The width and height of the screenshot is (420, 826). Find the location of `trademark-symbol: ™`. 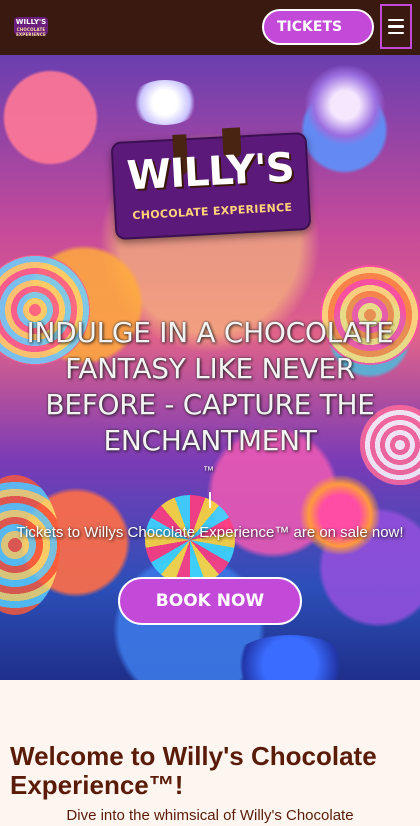

trademark-symbol: ™ is located at coordinates (208, 471).